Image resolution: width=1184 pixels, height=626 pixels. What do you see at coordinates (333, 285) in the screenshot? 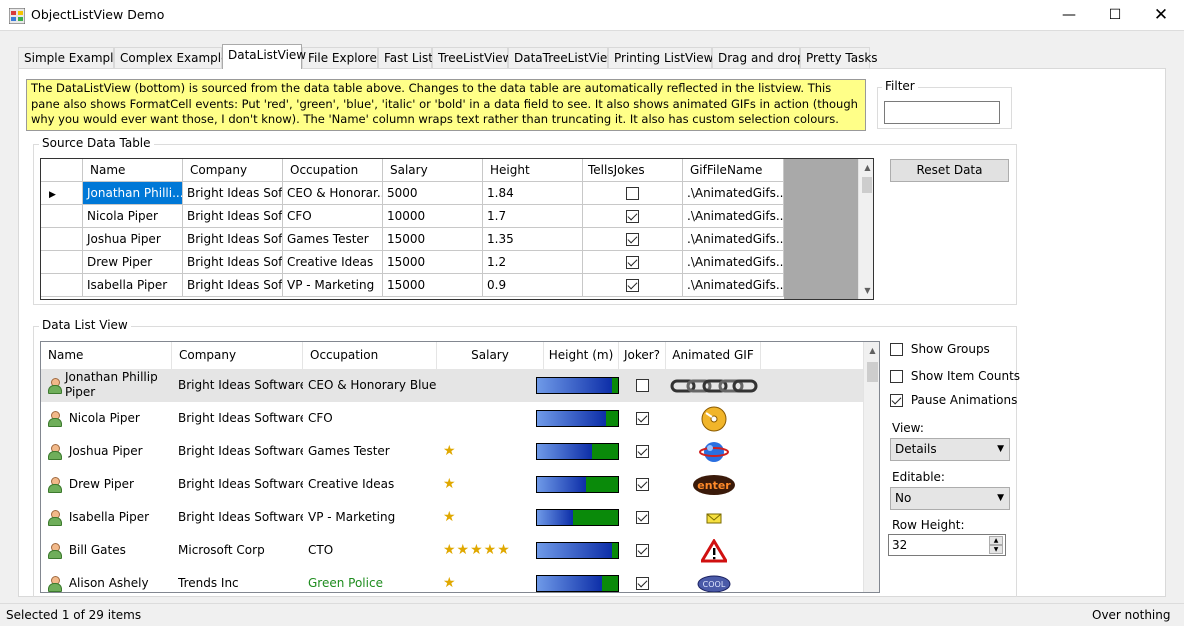
I see `grid-cell-occupation: VP - Marketing` at bounding box center [333, 285].